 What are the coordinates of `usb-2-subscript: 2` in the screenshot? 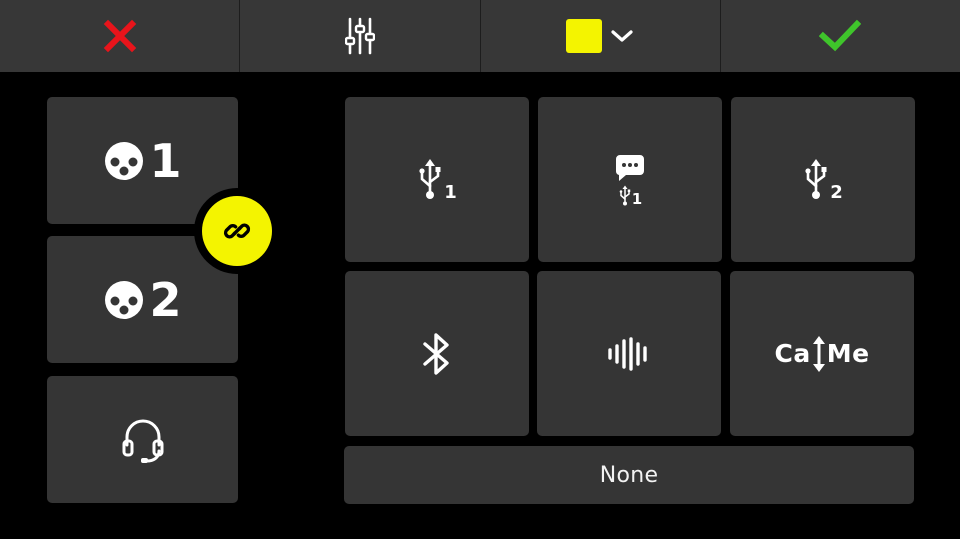 It's located at (836, 192).